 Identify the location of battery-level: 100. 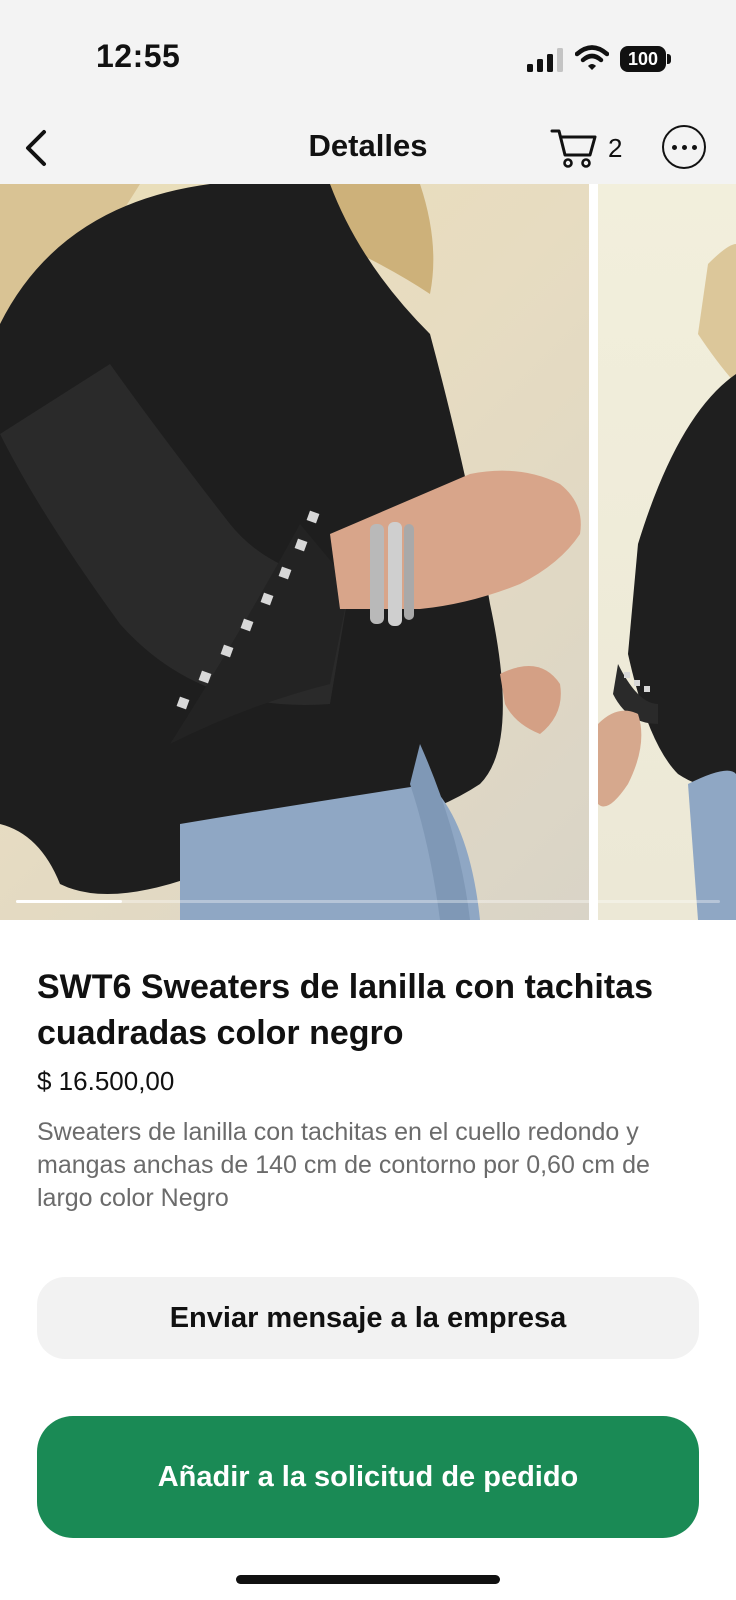
(643, 59).